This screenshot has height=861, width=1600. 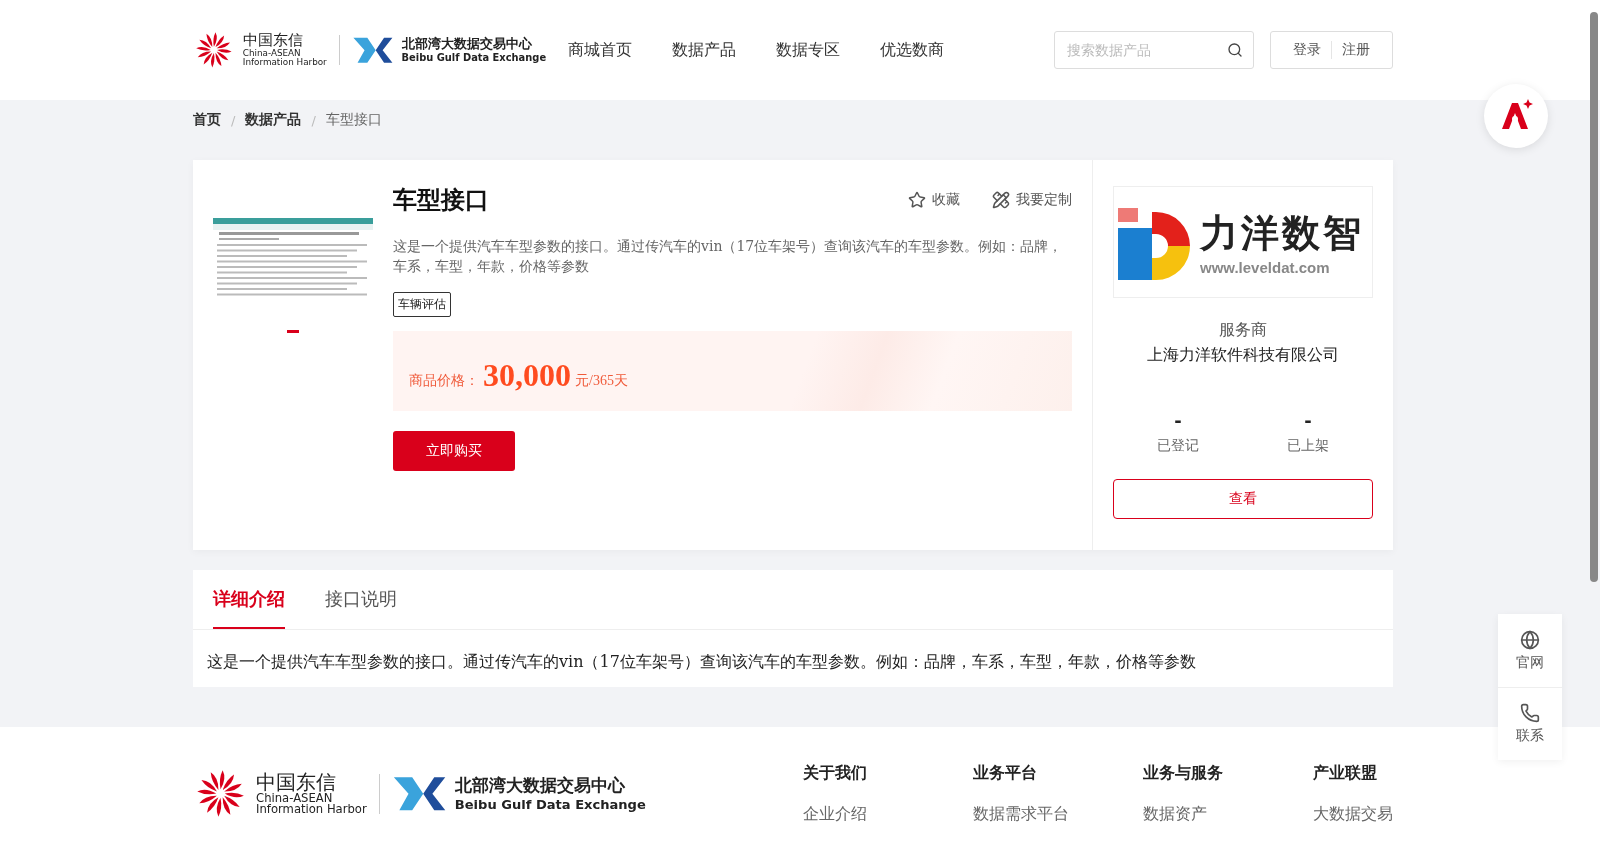 What do you see at coordinates (422, 304) in the screenshot?
I see `product-tag: 车辆评估` at bounding box center [422, 304].